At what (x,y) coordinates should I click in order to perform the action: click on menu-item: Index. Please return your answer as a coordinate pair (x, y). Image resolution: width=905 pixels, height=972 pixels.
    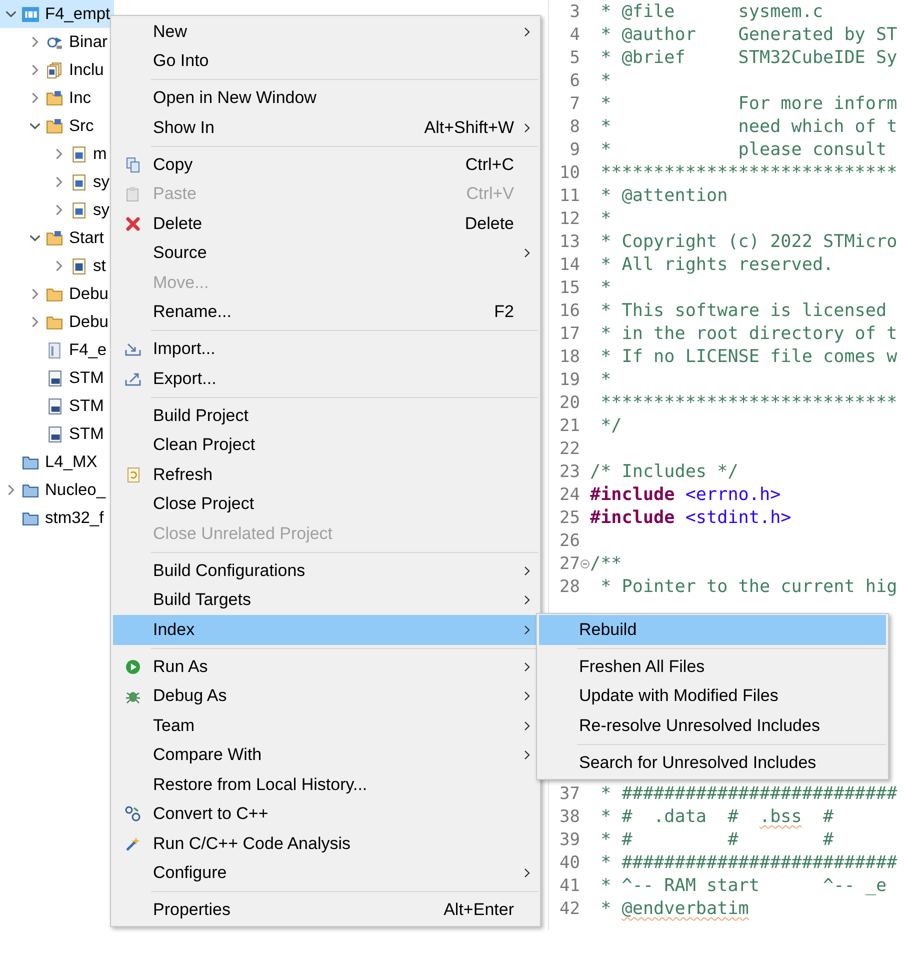
    Looking at the image, I should click on (325, 629).